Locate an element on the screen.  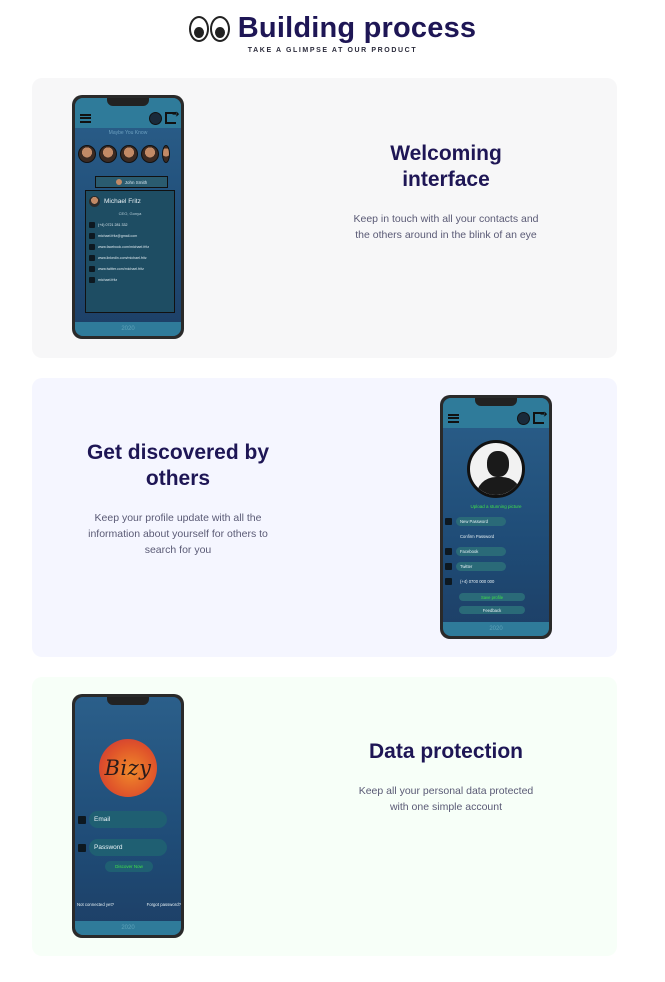
card-avatar is located at coordinates (94, 201).